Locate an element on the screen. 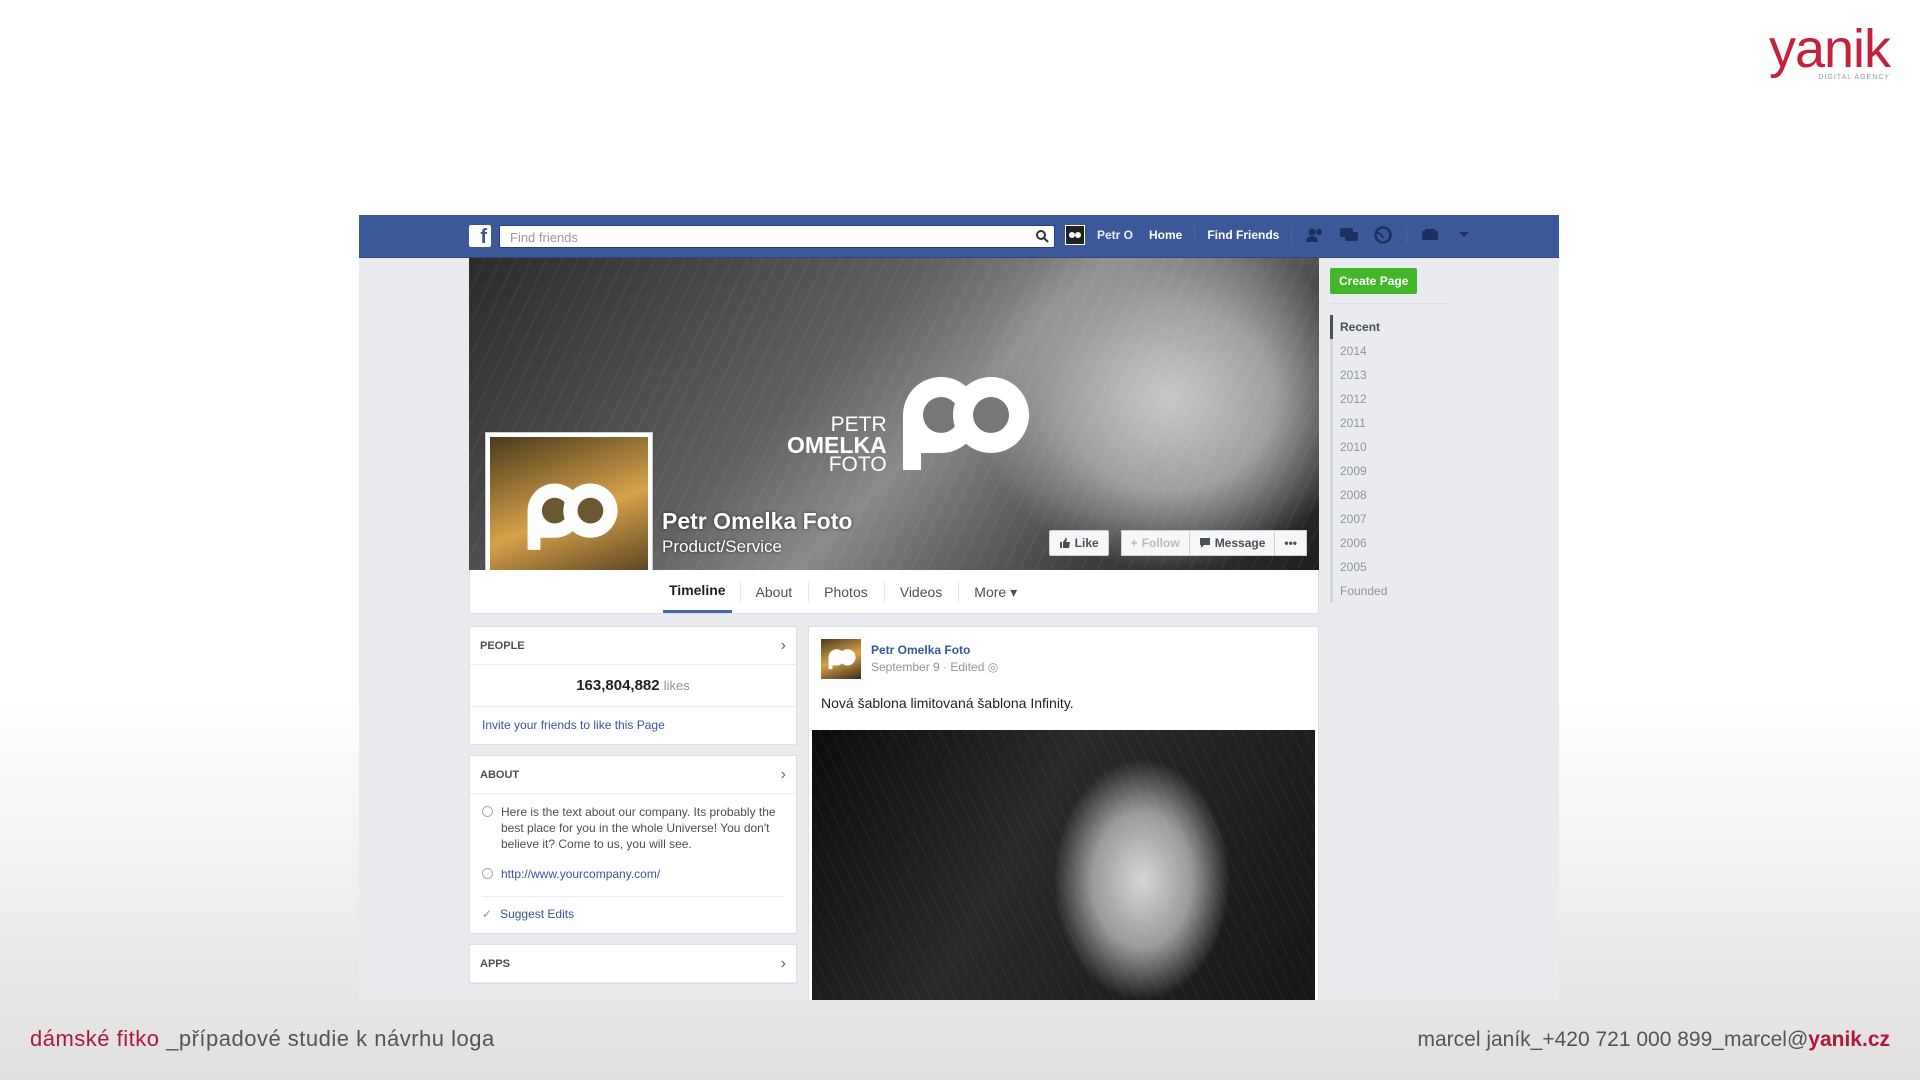  footer-domain: yanik.cz is located at coordinates (1849, 1039).